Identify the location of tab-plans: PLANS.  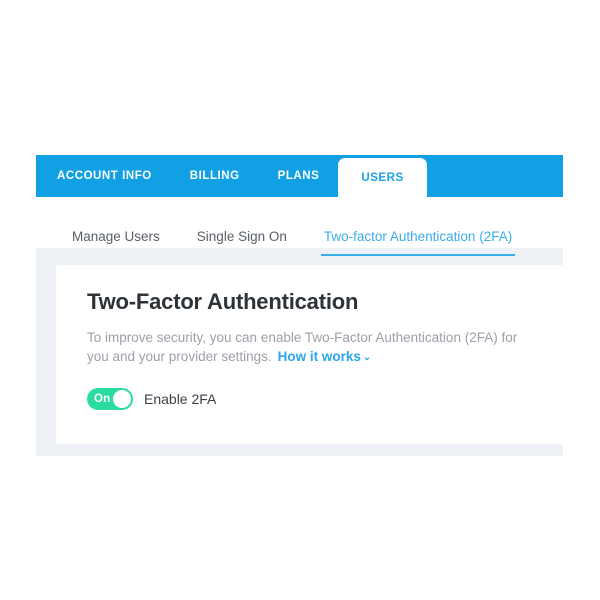
(299, 176).